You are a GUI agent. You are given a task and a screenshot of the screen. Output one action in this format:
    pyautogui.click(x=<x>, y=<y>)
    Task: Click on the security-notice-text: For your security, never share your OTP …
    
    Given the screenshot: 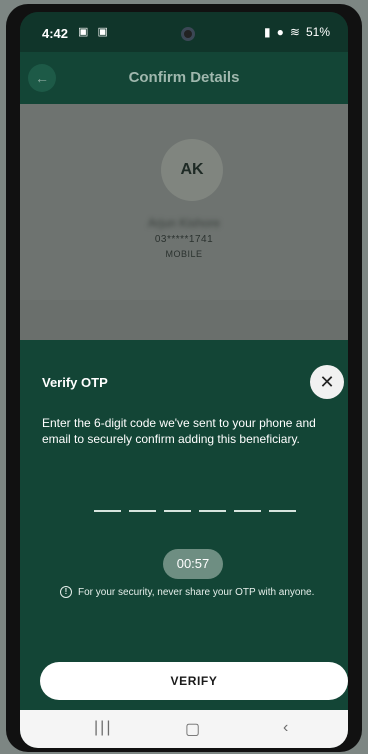 What is the action you would take?
    pyautogui.click(x=196, y=592)
    